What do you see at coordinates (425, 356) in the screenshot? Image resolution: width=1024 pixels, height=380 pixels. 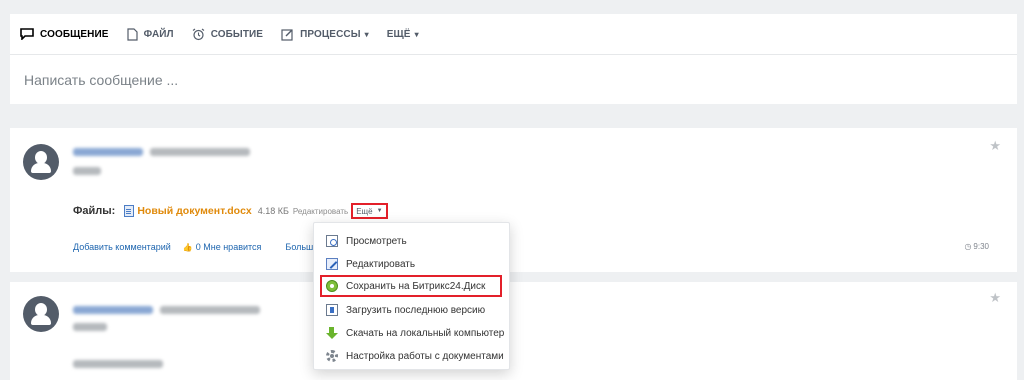 I see `menu-item-label: Настройка работы с документами` at bounding box center [425, 356].